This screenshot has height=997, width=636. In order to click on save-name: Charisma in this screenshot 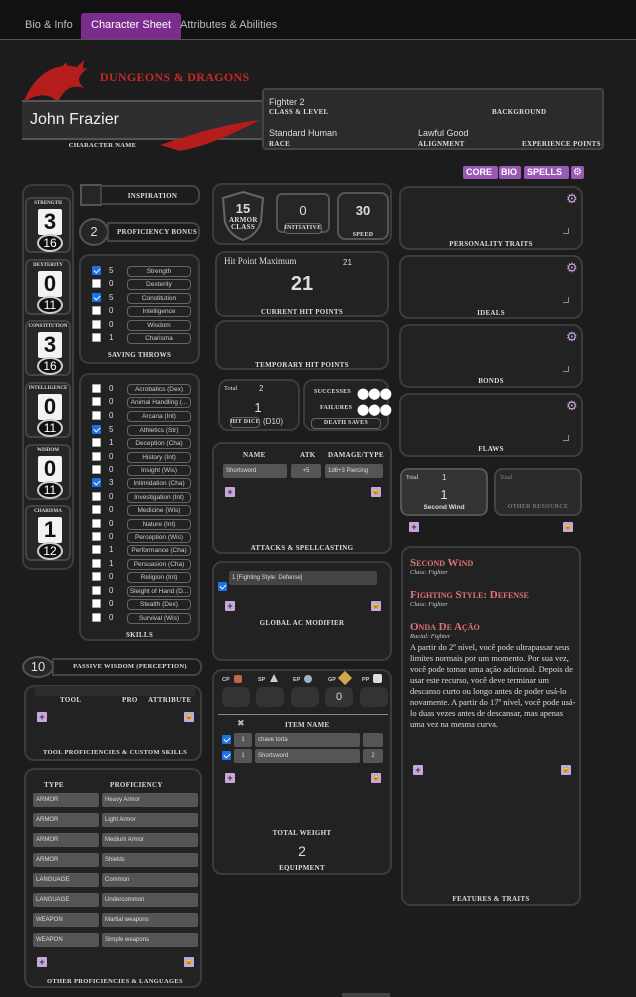, I will do `click(159, 338)`.